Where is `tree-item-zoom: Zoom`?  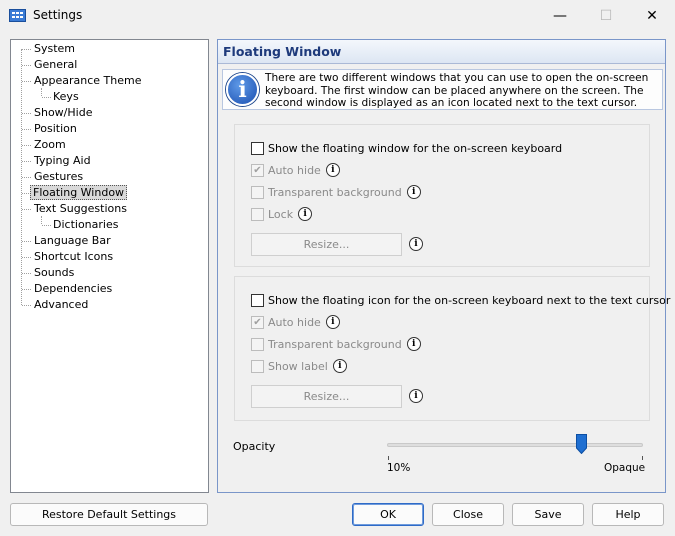
tree-item-zoom: Zoom is located at coordinates (50, 145).